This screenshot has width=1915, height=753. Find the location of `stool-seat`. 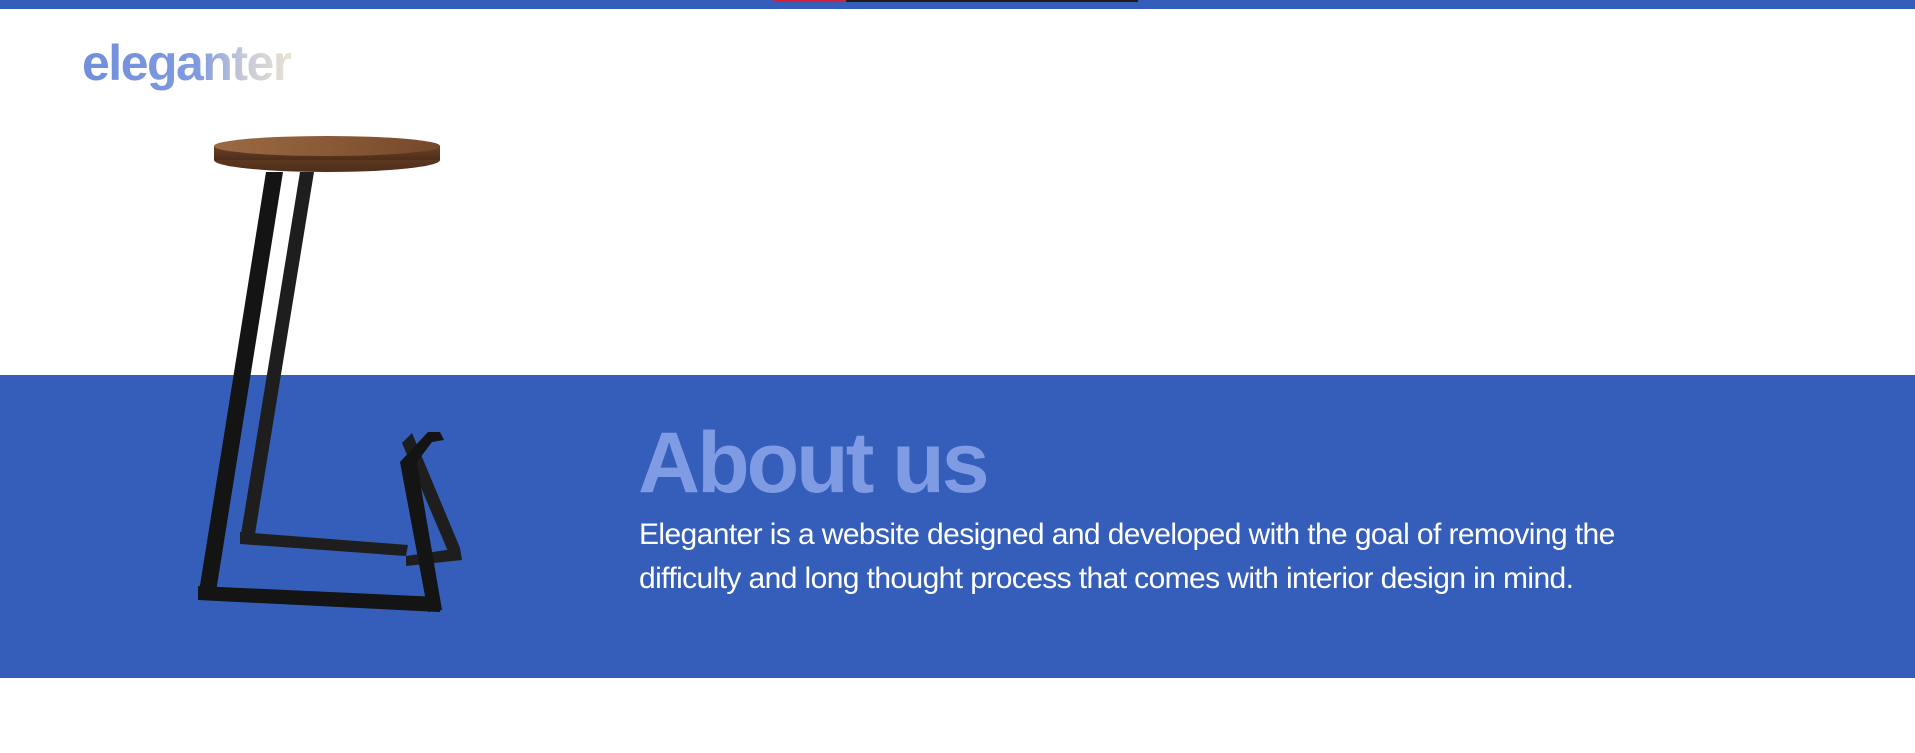

stool-seat is located at coordinates (327, 154).